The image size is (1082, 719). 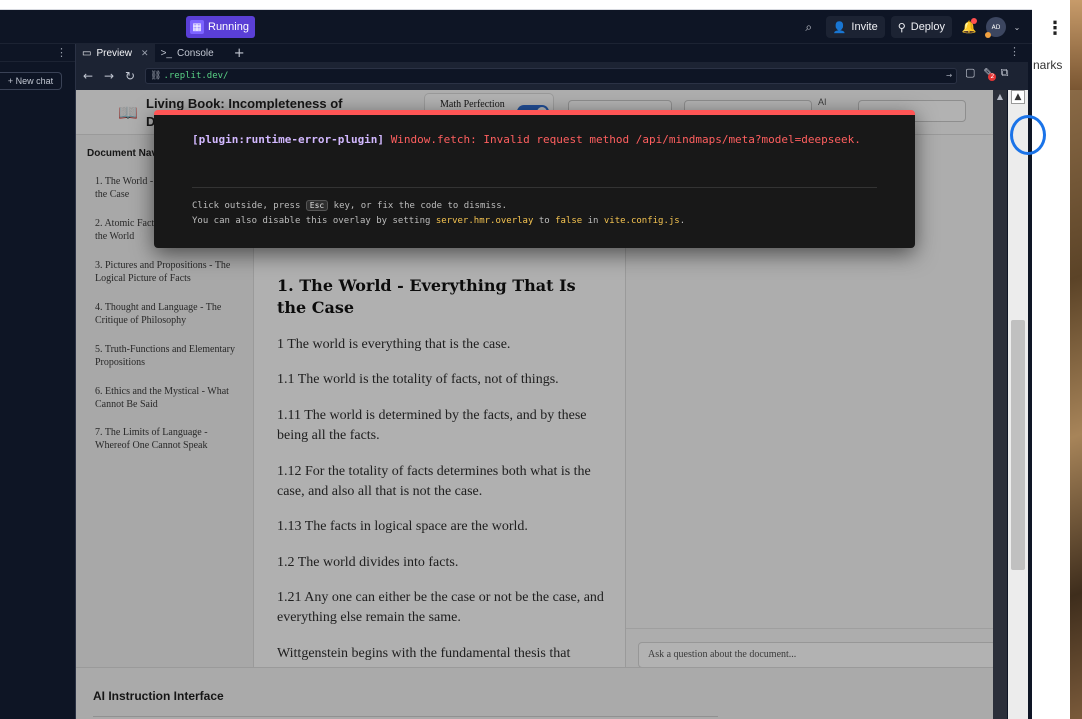 I want to click on code-text: server.hmr.overlay, so click(x=484, y=221).